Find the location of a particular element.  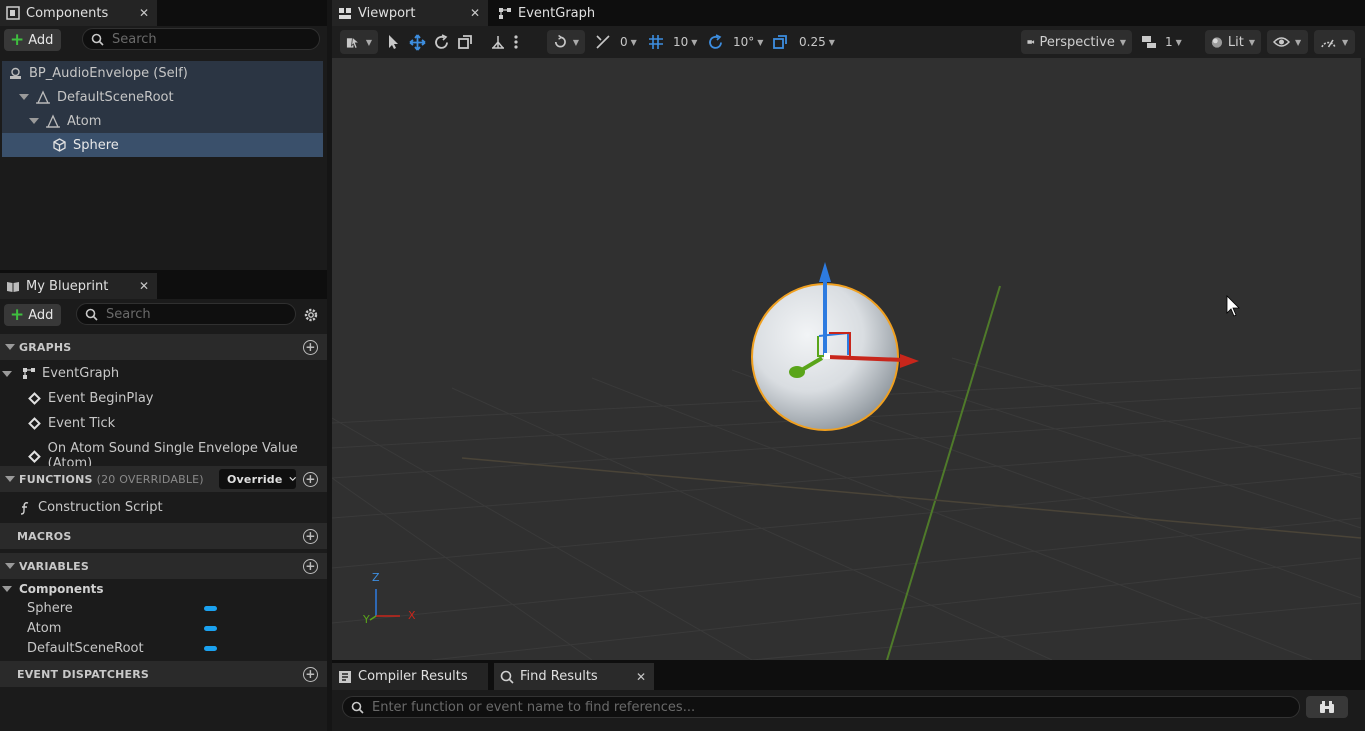

event-item-beginplay: Event BeginPlay is located at coordinates (91, 398).